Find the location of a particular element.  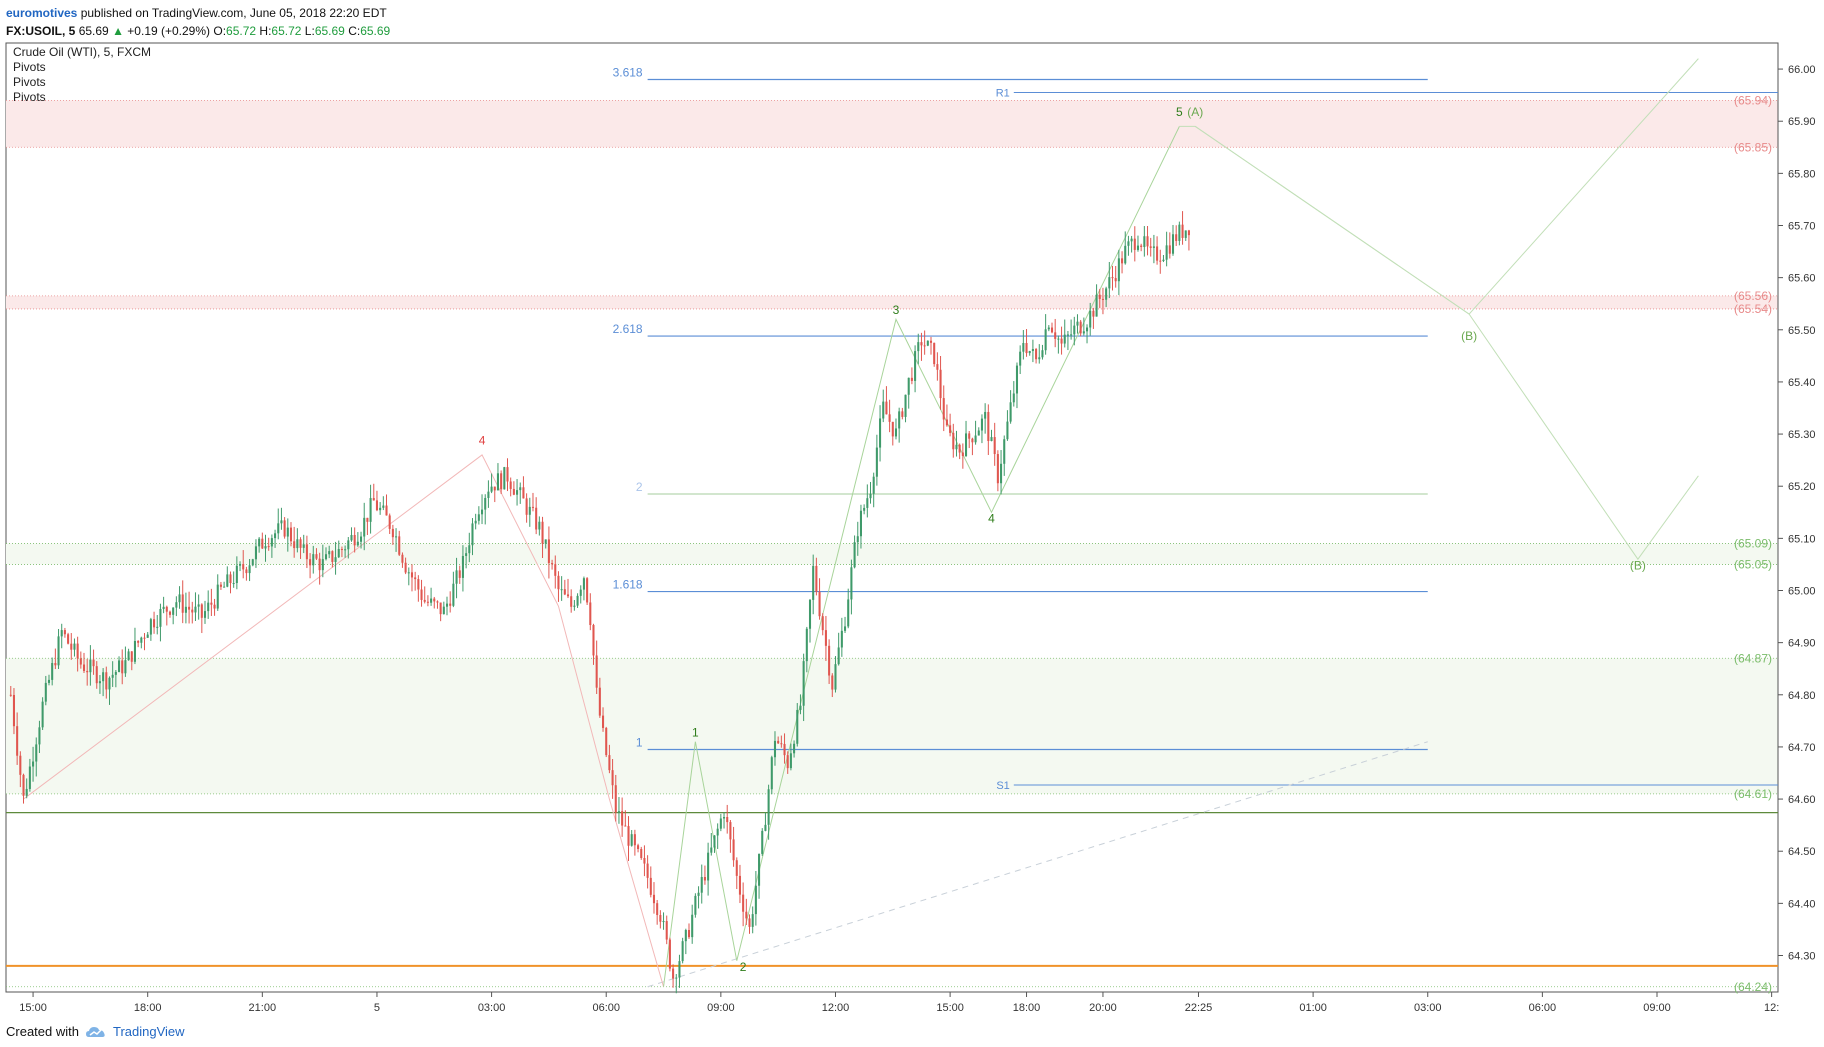

wave-label: 4 is located at coordinates (991, 519).